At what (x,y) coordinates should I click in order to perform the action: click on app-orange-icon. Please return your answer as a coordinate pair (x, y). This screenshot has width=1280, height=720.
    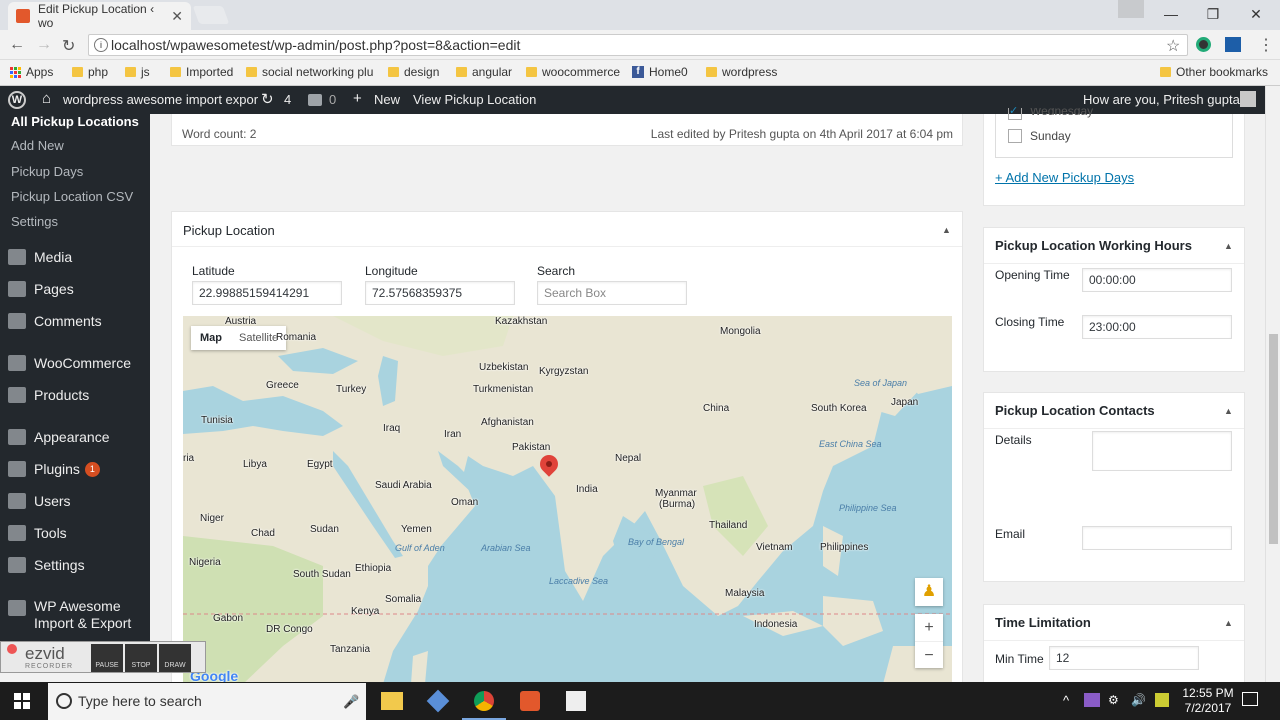
    Looking at the image, I should click on (530, 701).